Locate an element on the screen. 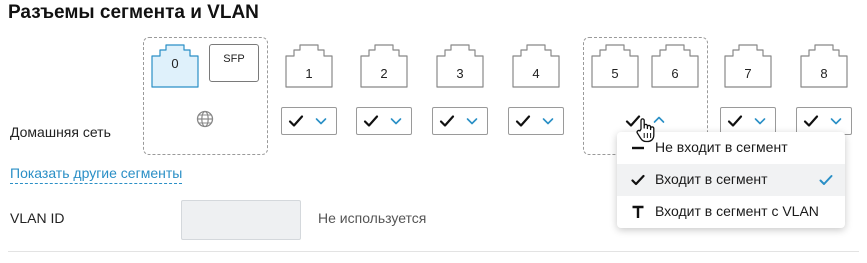  port-5: 5 is located at coordinates (615, 66).